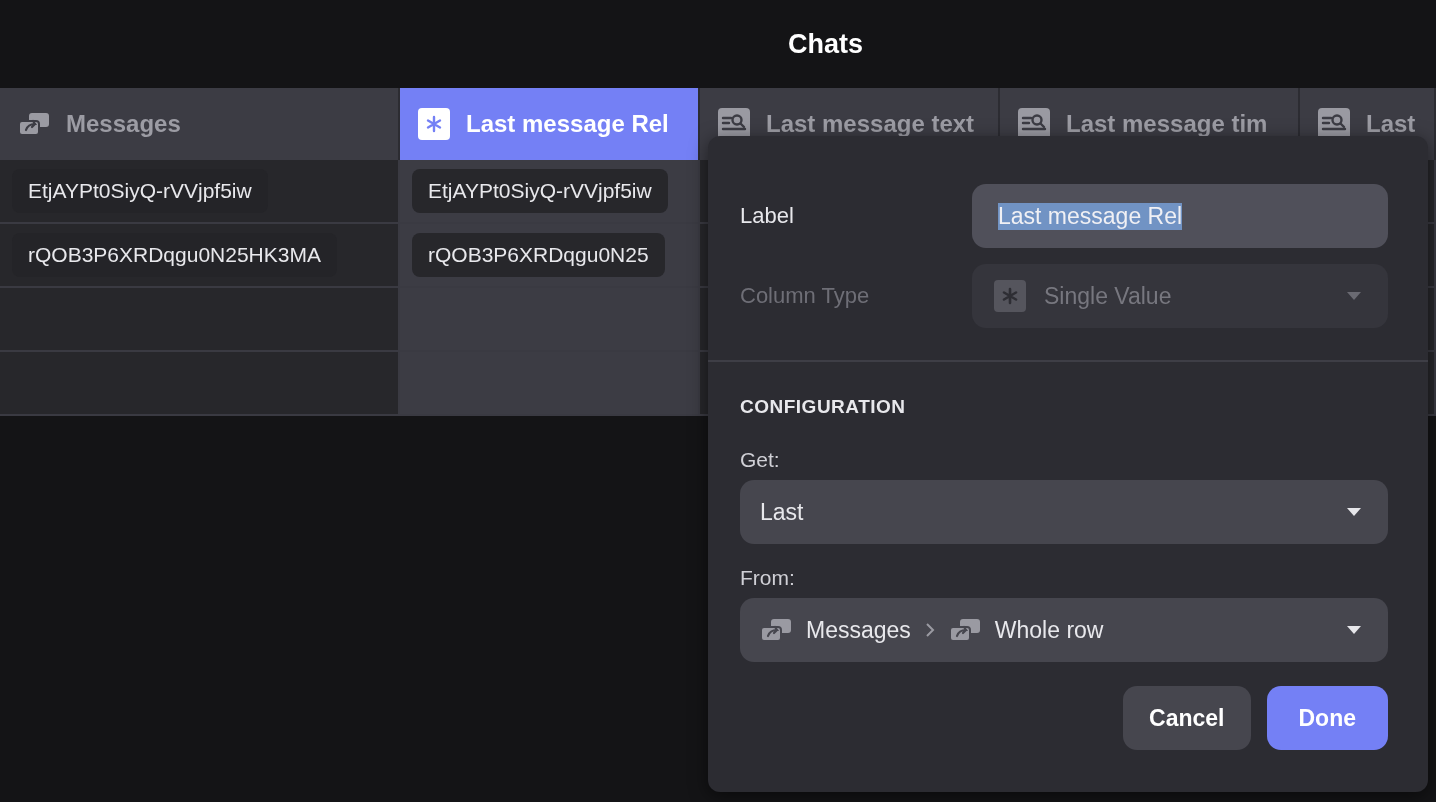  I want to click on record-chip: rQOB3P6XRDqgu0N25, so click(538, 255).